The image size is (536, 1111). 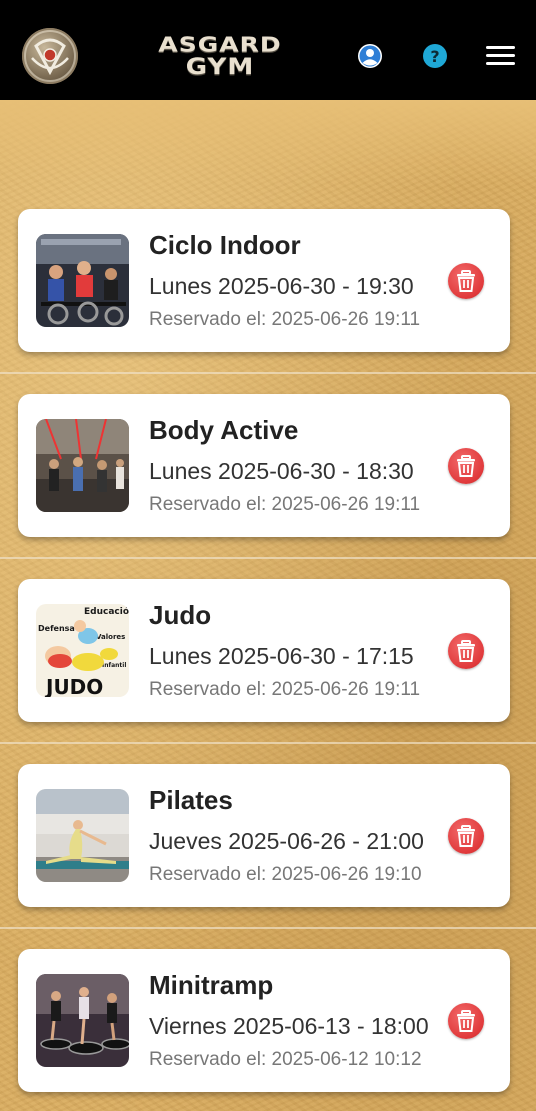 I want to click on help-icon: ?, so click(x=435, y=56).